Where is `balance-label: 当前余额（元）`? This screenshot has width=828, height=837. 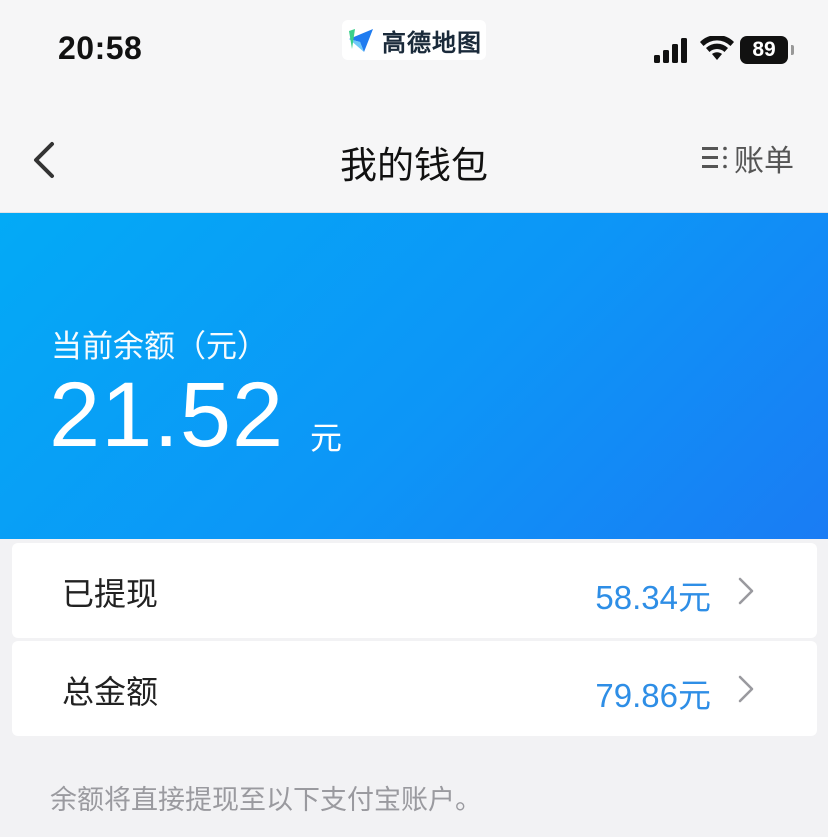 balance-label: 当前余额（元） is located at coordinates (159, 347).